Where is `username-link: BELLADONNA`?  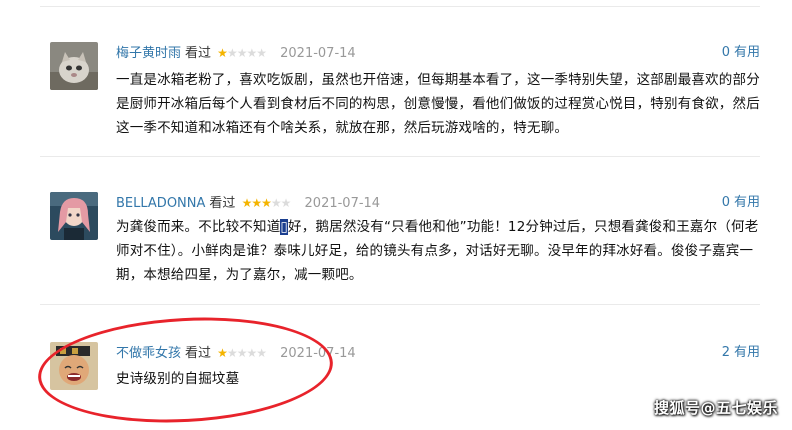 username-link: BELLADONNA is located at coordinates (160, 203).